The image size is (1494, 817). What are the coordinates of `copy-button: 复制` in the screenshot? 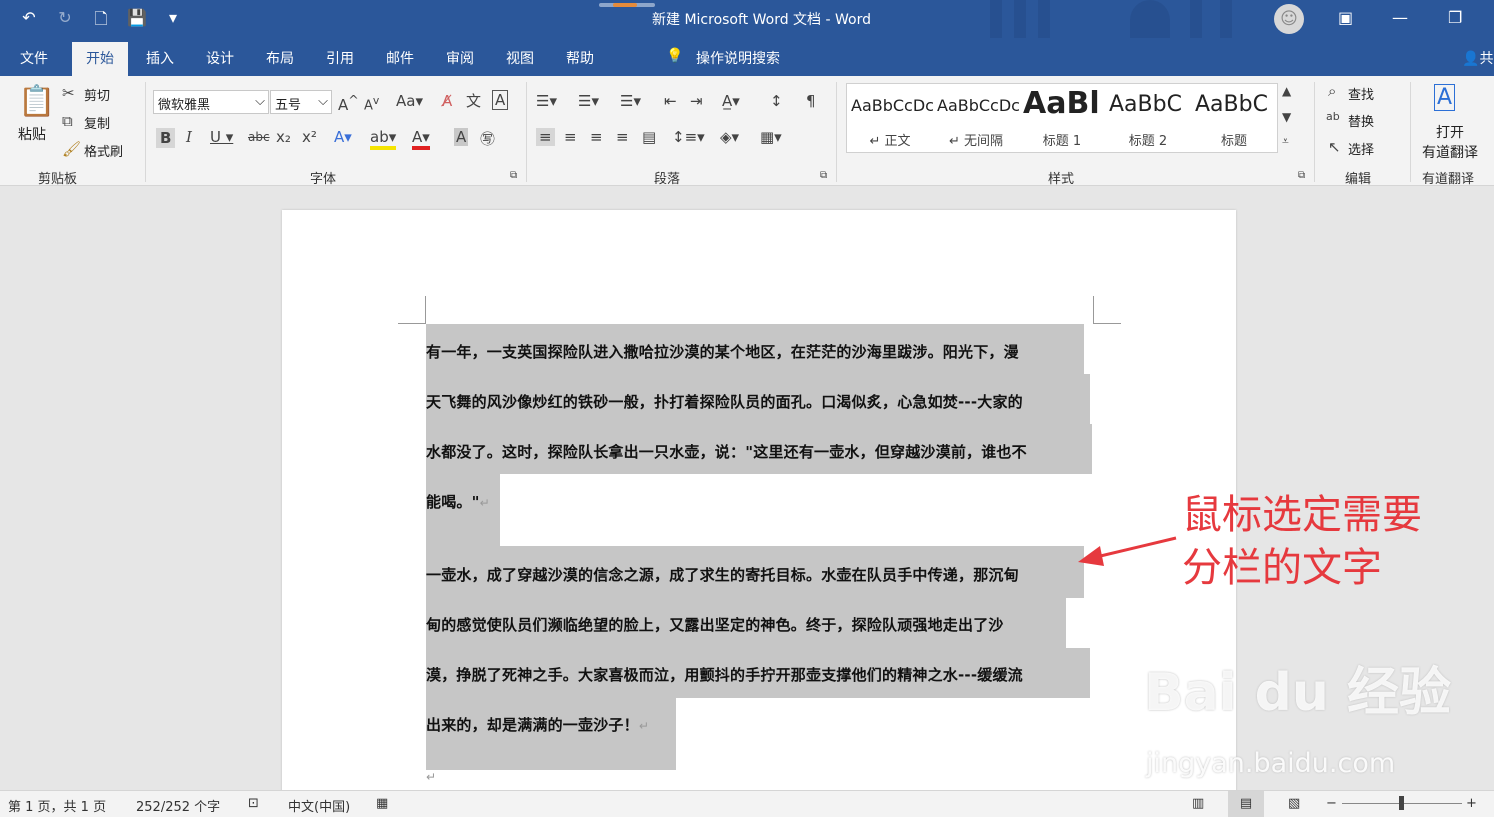 It's located at (97, 122).